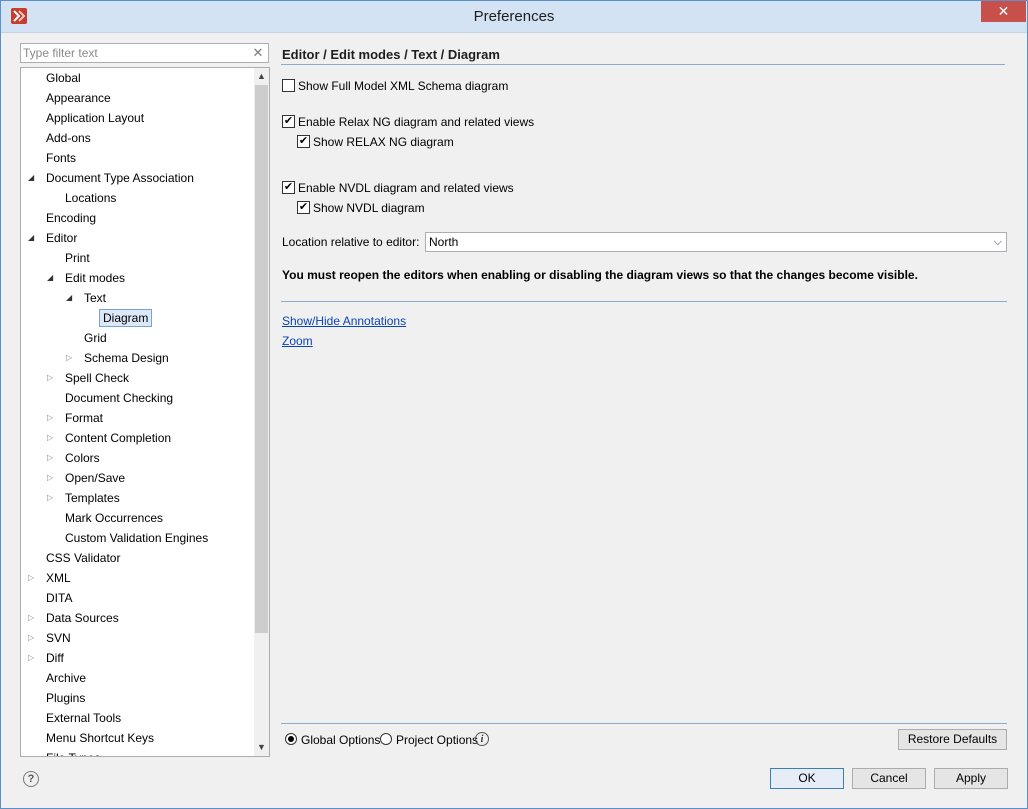  I want to click on ok-button: OK, so click(807, 778).